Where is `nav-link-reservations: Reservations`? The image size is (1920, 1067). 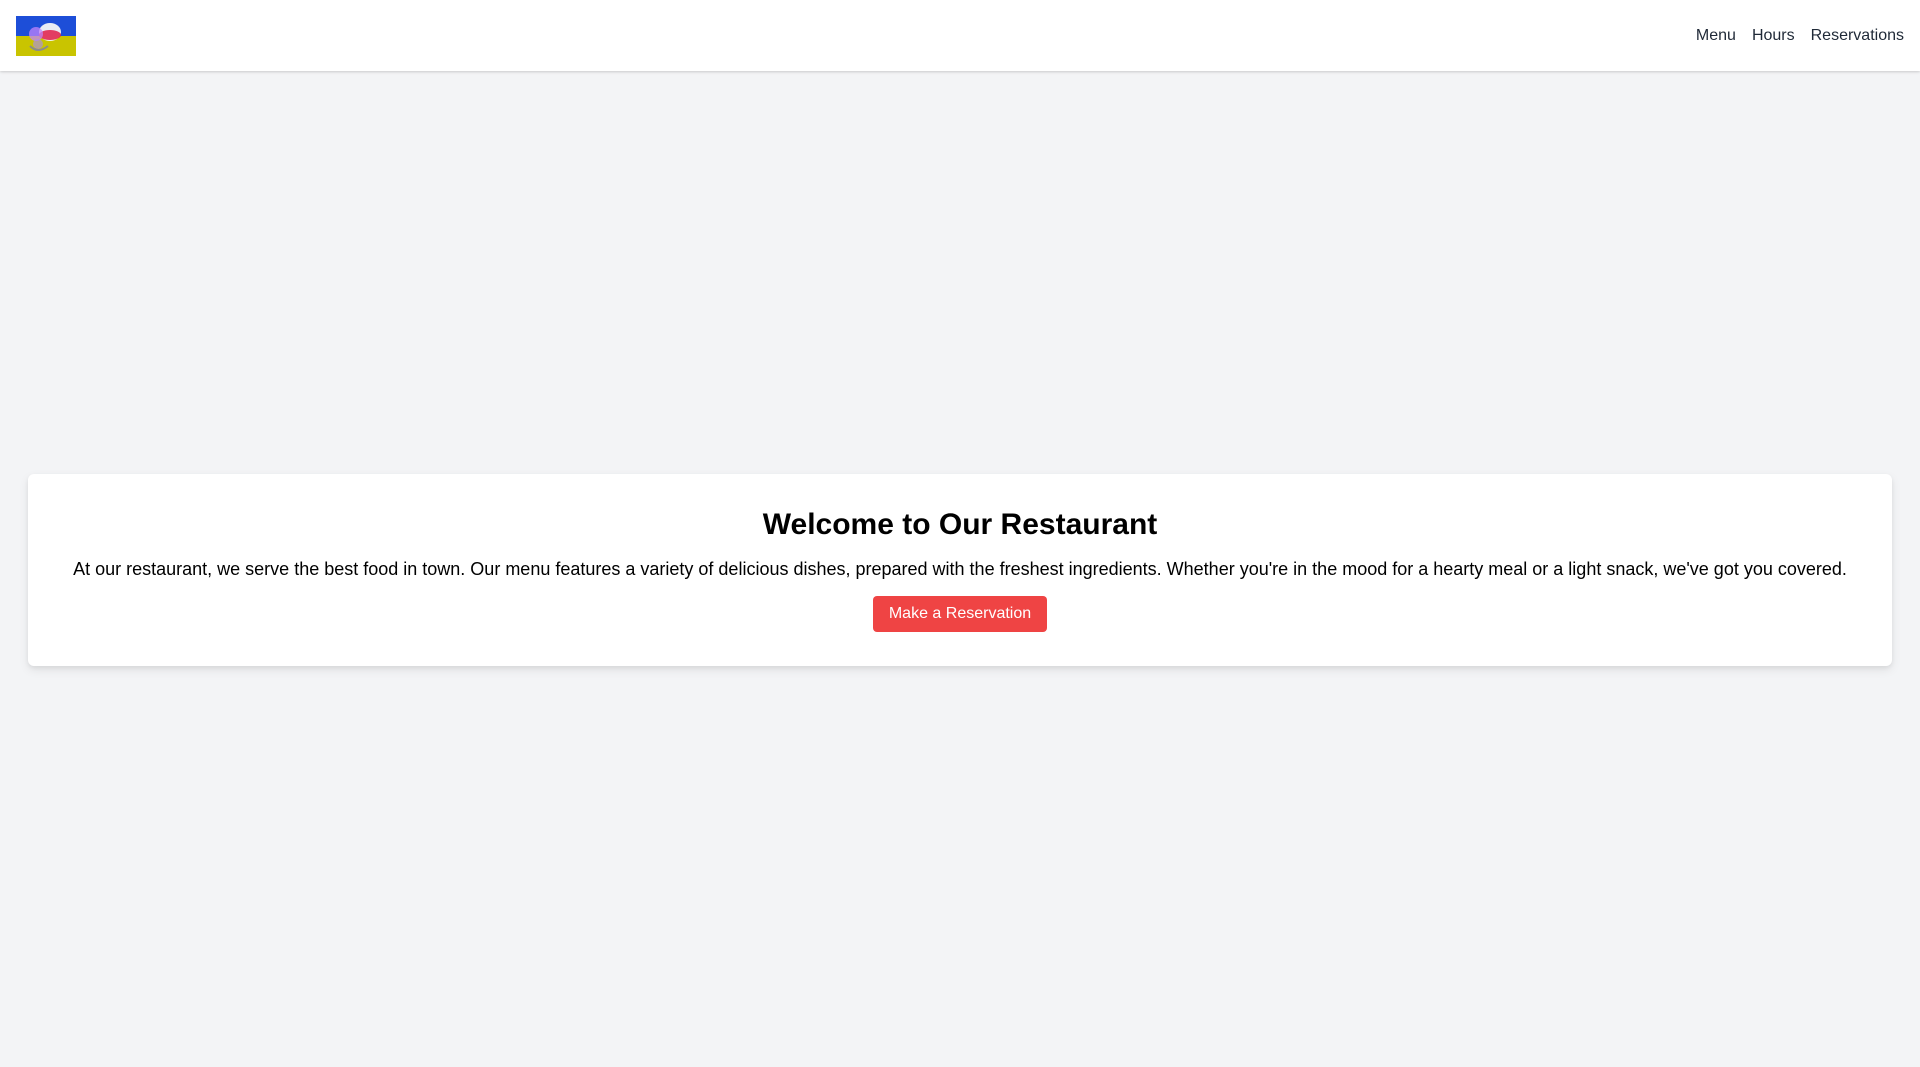 nav-link-reservations: Reservations is located at coordinates (1857, 36).